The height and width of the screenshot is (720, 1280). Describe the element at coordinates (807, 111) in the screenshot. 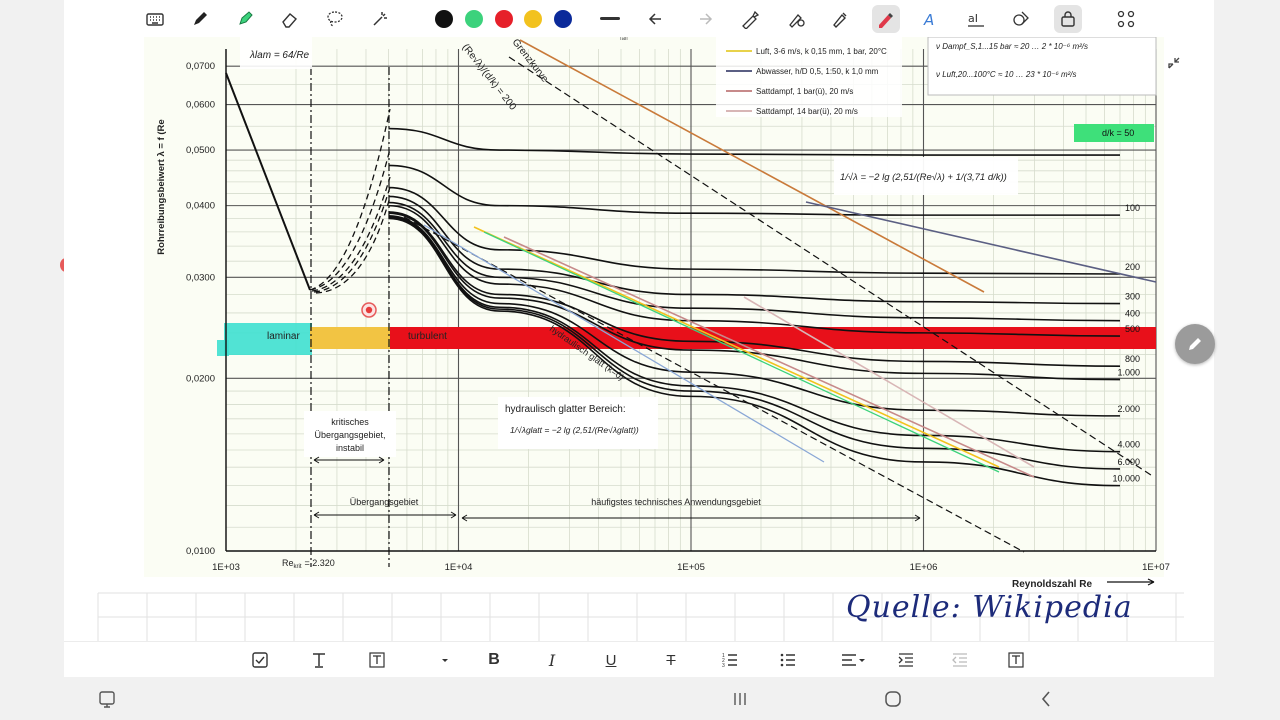

I see `legend-sattdampf14: Sattdampf, 14 bar(ü), 20 m/s` at that location.